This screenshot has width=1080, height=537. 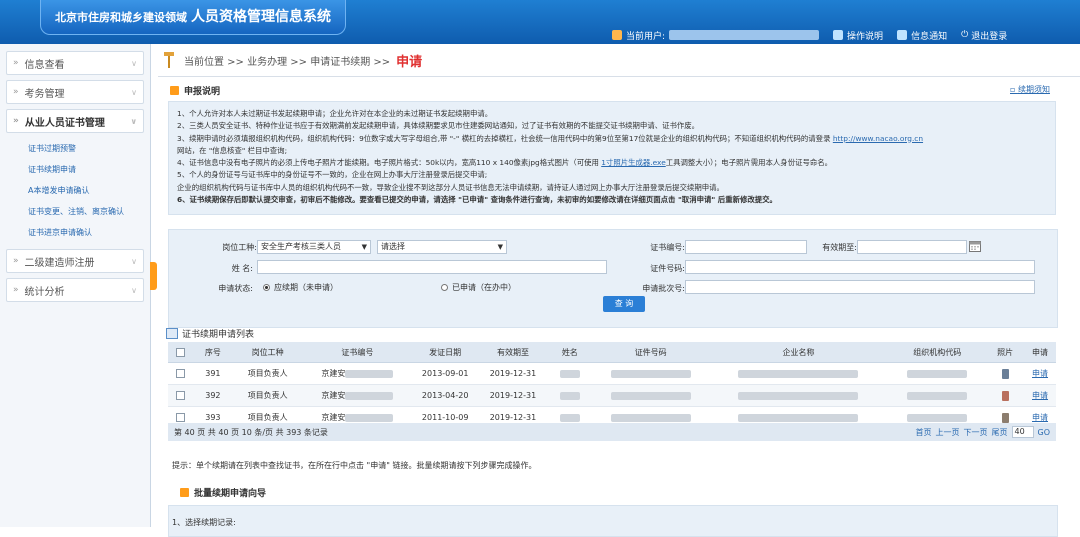 I want to click on cell-photo, so click(x=1005, y=373).